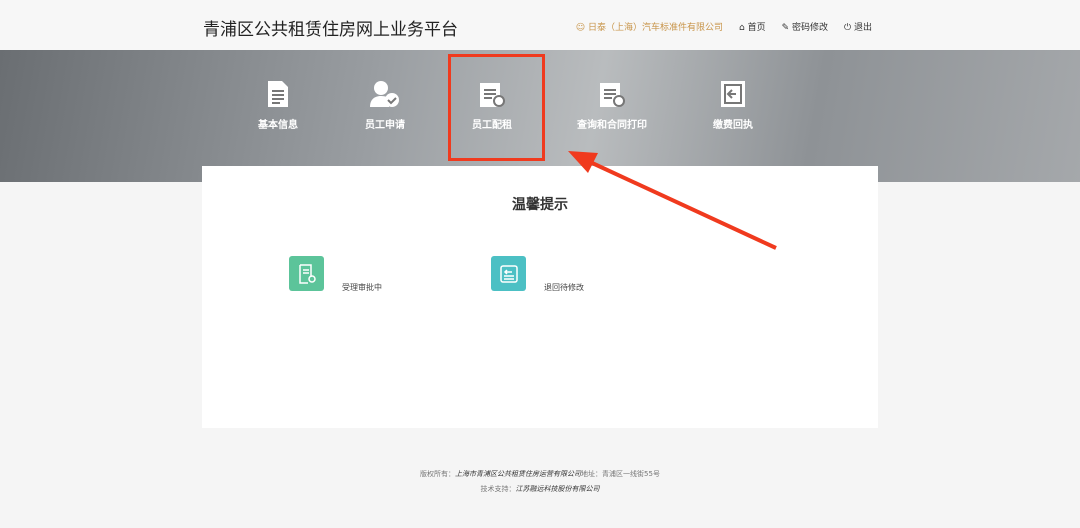 The height and width of the screenshot is (528, 1080). What do you see at coordinates (557, 489) in the screenshot?
I see `support-company: 江苏融远科技股份有限公司` at bounding box center [557, 489].